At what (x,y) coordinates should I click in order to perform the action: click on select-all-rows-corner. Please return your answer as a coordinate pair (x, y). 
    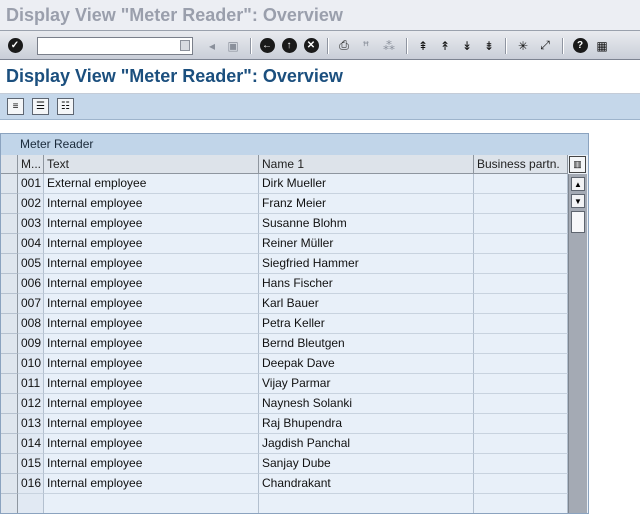
    Looking at the image, I should click on (9, 164).